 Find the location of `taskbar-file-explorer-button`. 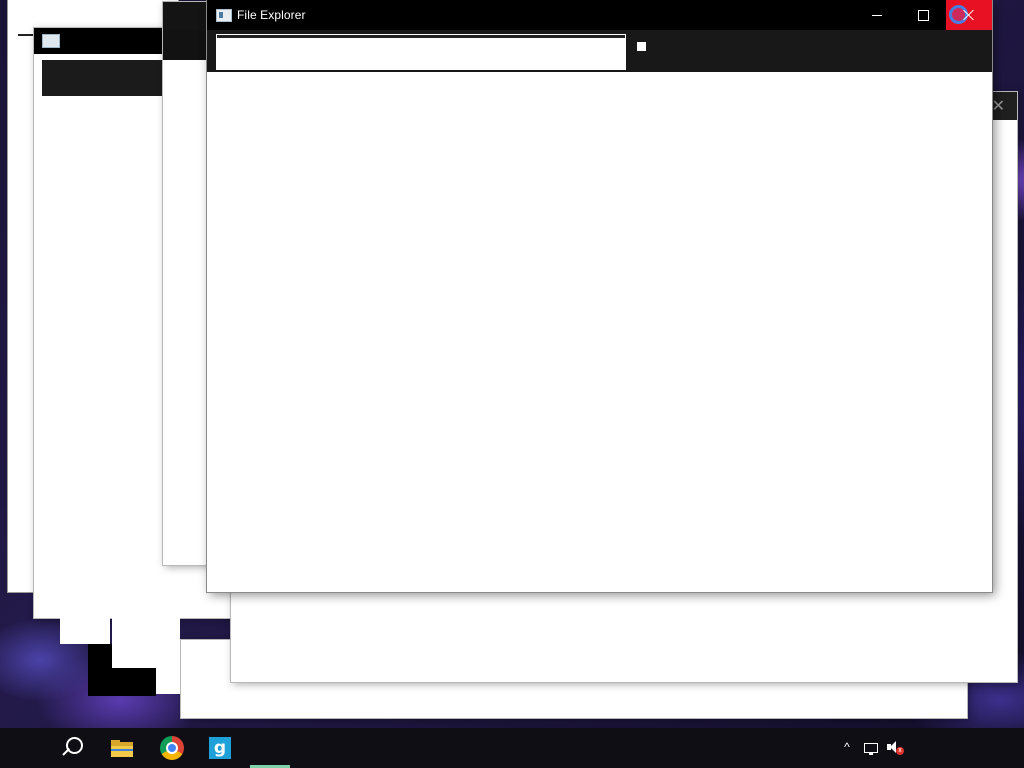

taskbar-file-explorer-button is located at coordinates (122, 748).